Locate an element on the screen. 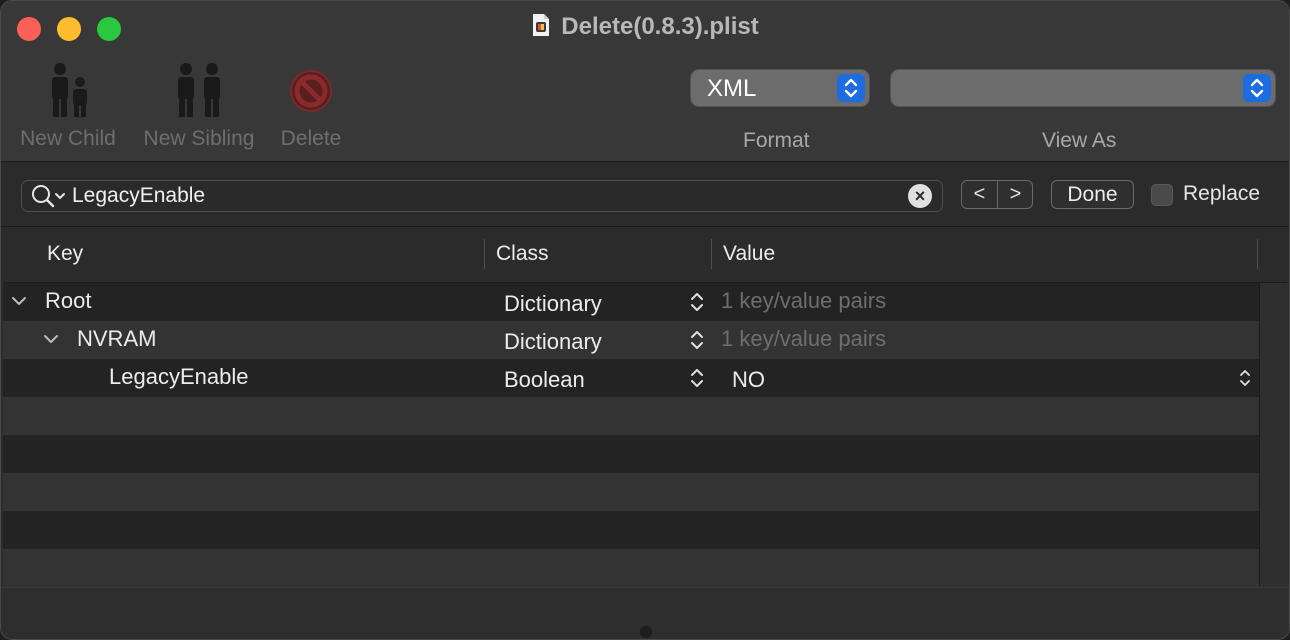  new-child-button: New Child is located at coordinates (68, 106).